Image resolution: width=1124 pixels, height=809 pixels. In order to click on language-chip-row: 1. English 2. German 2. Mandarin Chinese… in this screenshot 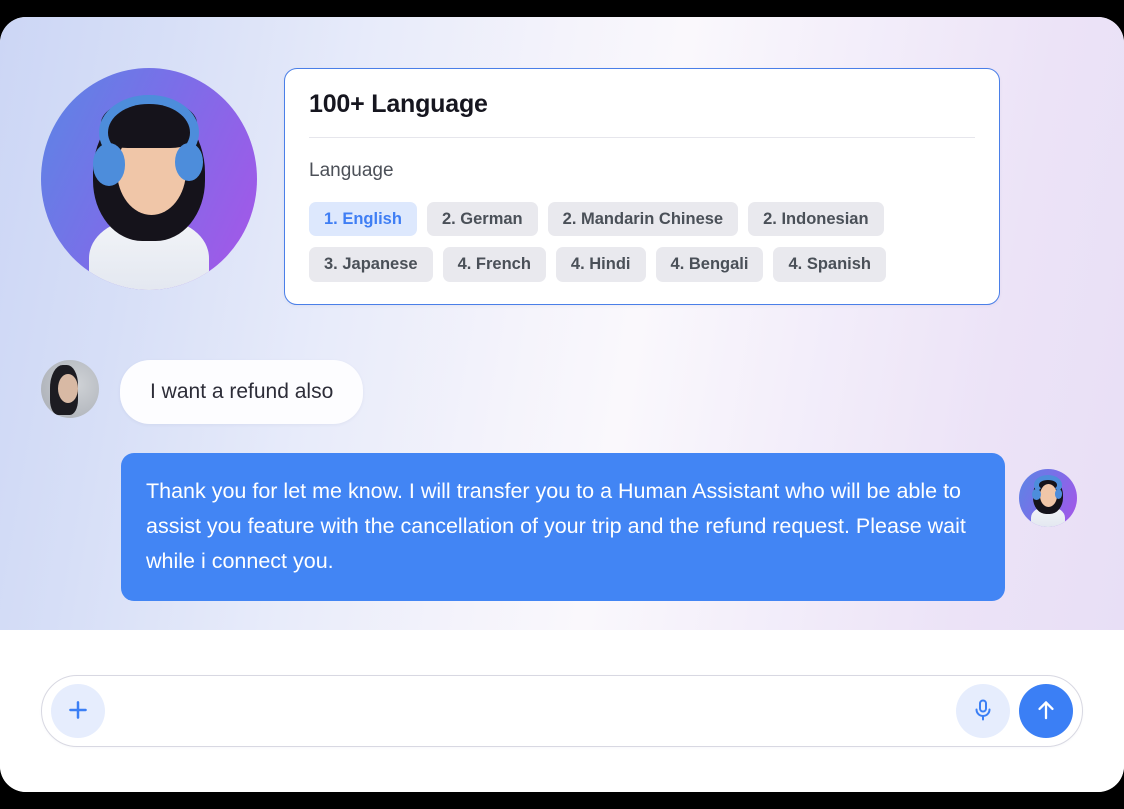, I will do `click(642, 219)`.